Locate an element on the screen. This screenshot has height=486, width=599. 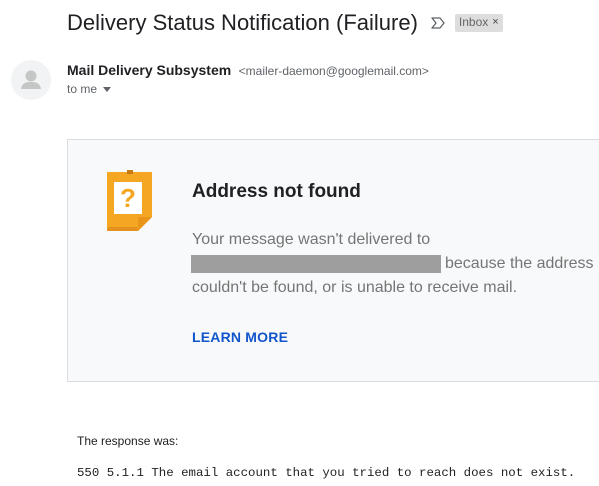
inbox-label-chip: Inbox × is located at coordinates (478, 23).